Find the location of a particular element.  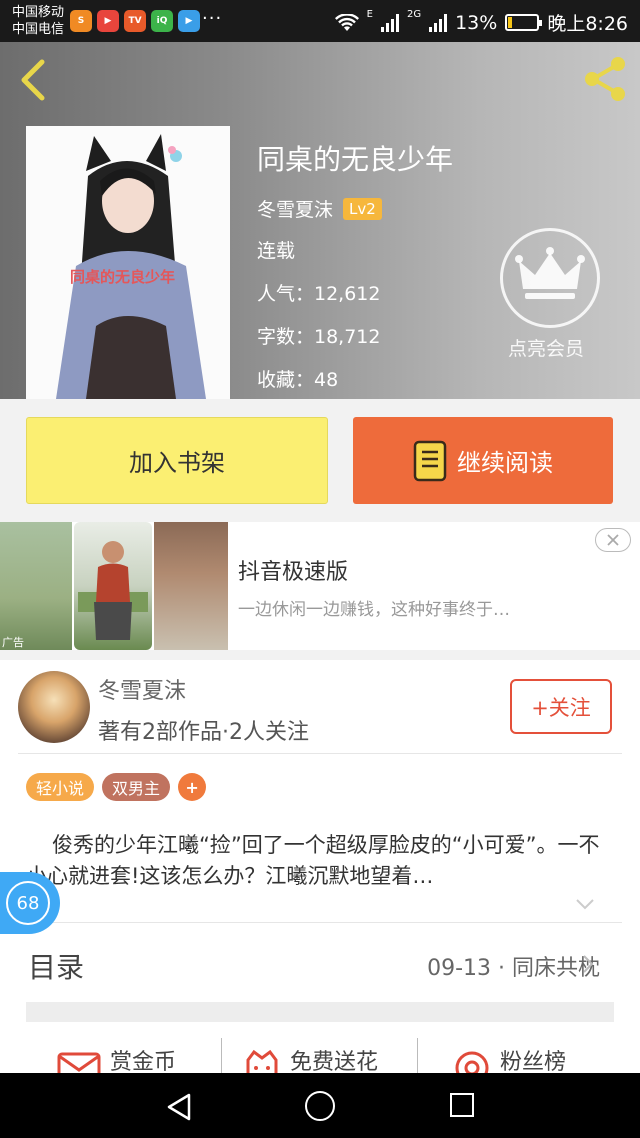

reward-coins-button: 赏金币 is located at coordinates (116, 1056).